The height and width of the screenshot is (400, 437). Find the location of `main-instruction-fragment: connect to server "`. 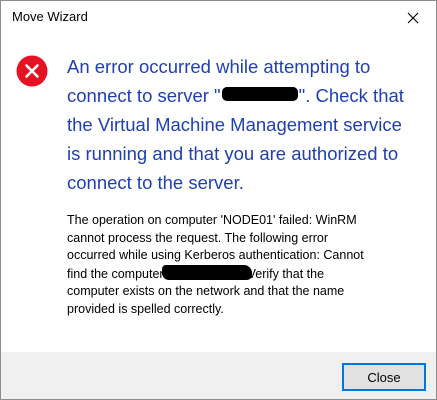

main-instruction-fragment: connect to server " is located at coordinates (144, 95).